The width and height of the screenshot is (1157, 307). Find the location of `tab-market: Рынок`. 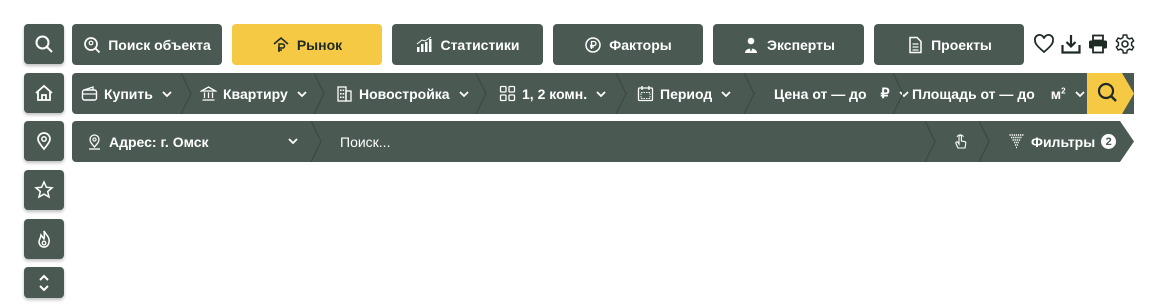

tab-market: Рынок is located at coordinates (307, 44).